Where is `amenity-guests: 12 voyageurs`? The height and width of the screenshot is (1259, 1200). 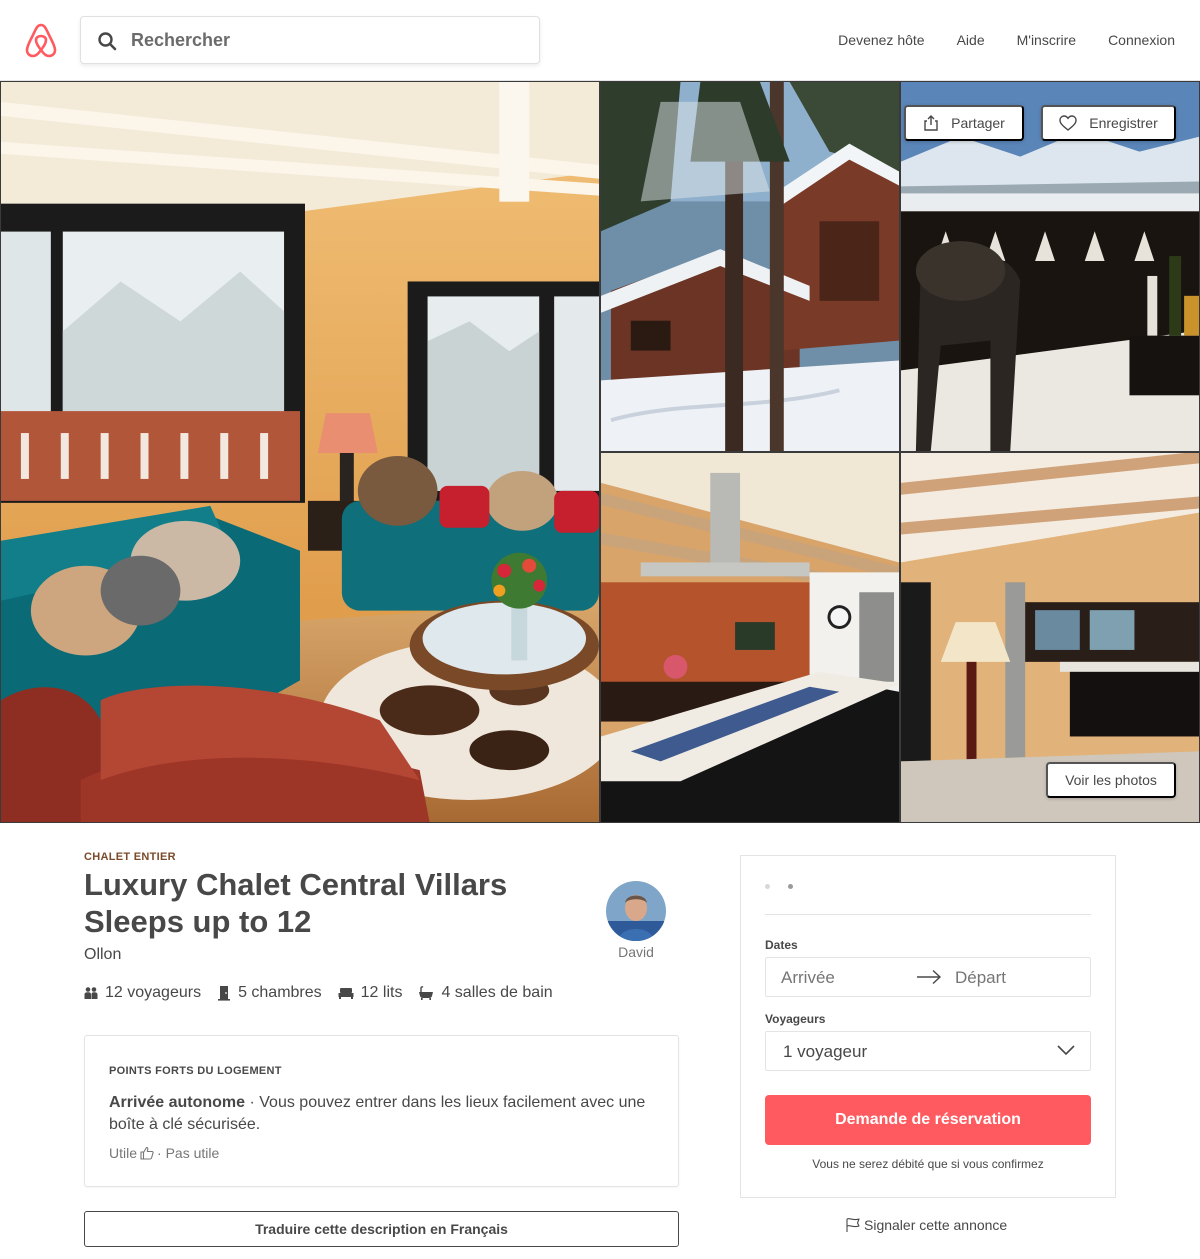
amenity-guests: 12 voyageurs is located at coordinates (142, 993).